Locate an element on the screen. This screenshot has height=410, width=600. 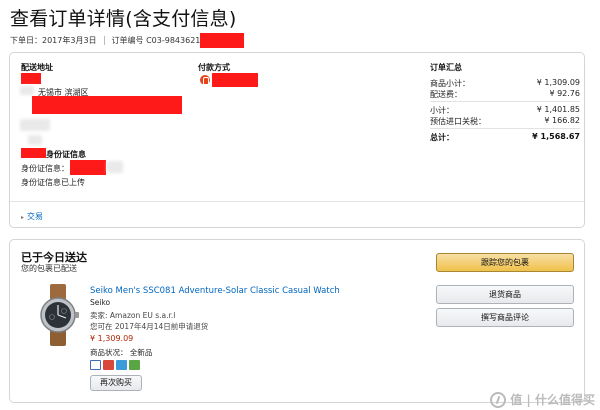
summary-row-total: 总计： ¥ 1,568.67 is located at coordinates (505, 137).